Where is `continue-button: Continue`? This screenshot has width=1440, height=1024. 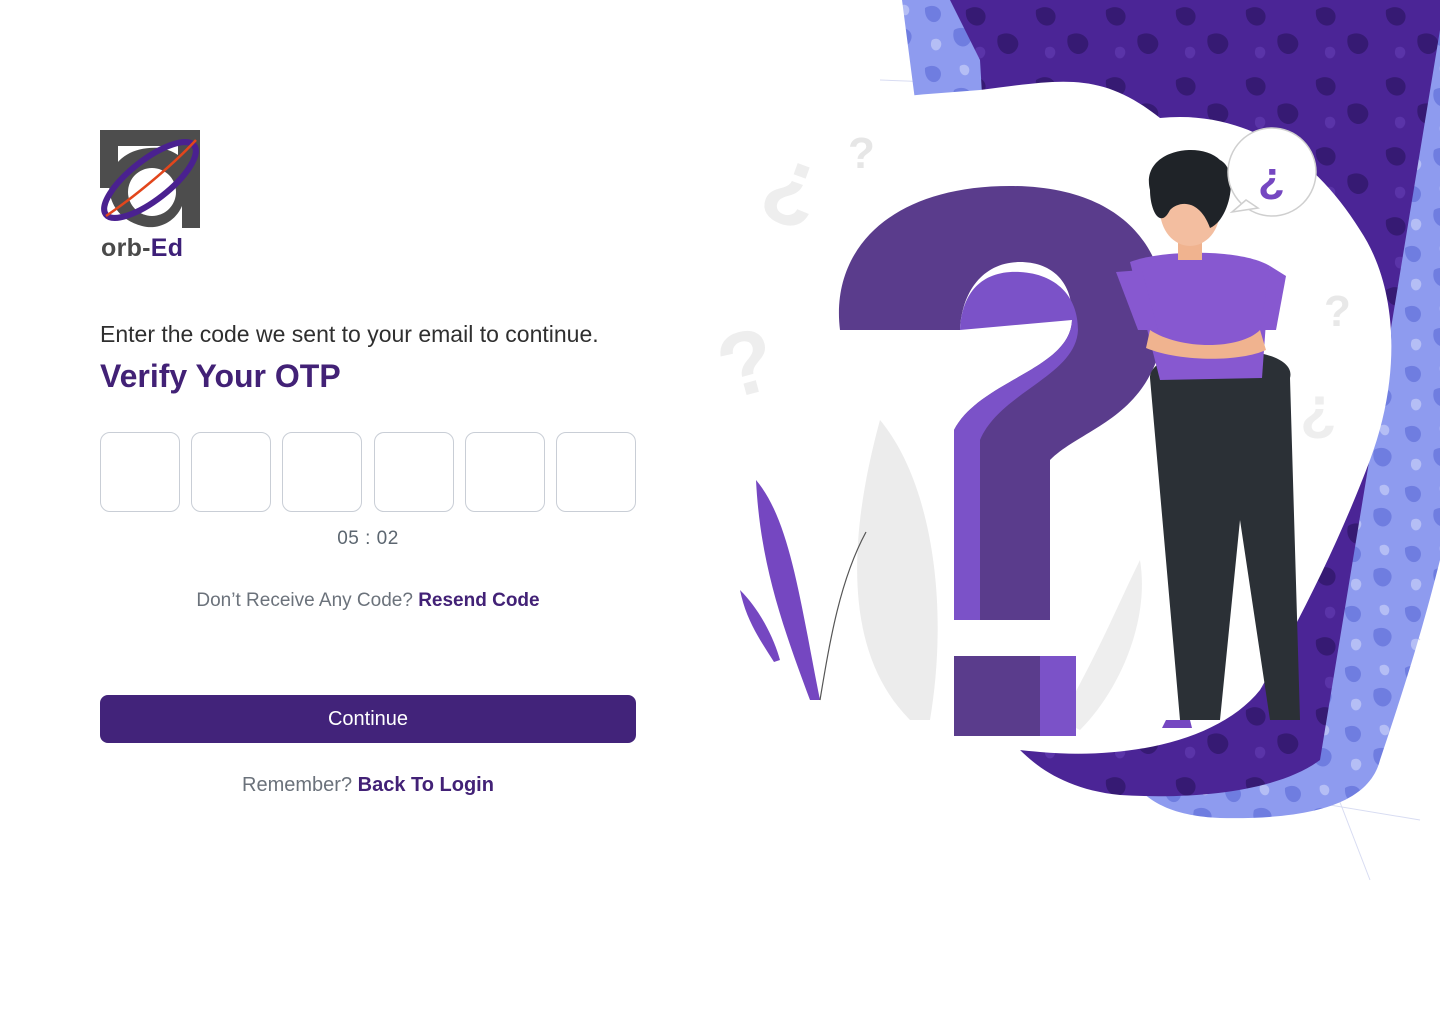
continue-button: Continue is located at coordinates (368, 719).